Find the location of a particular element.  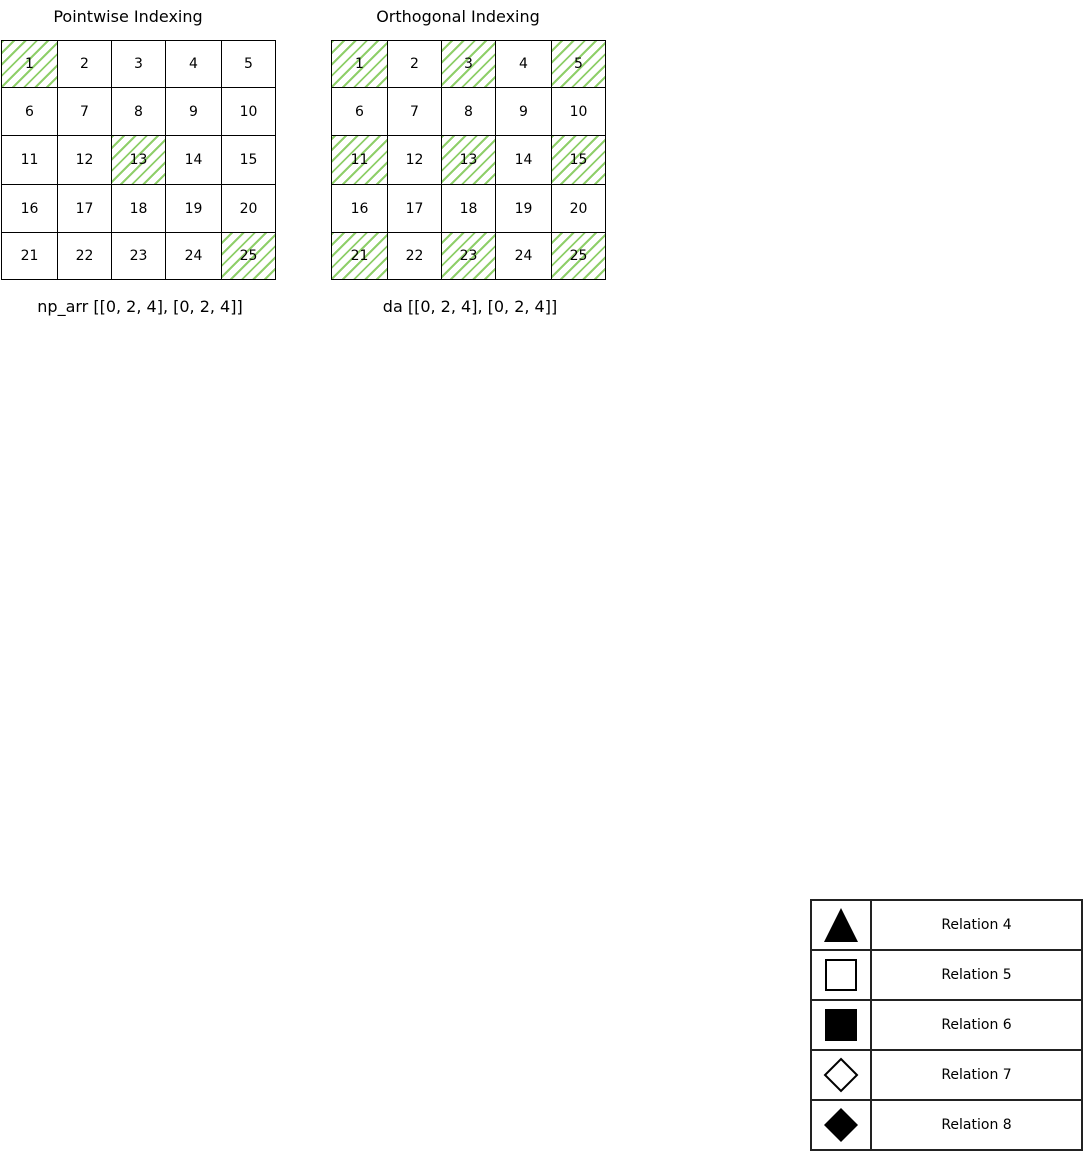

grid-cell: 21 is located at coordinates (30, 256).